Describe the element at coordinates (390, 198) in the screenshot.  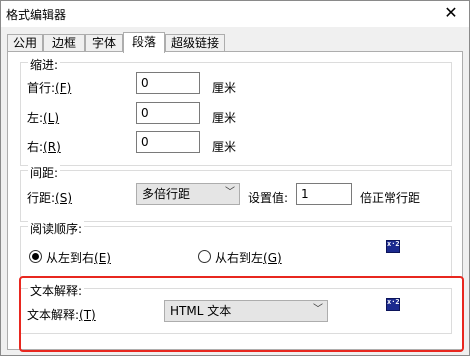
I see `set-value-suffix: 倍正常行距` at that location.